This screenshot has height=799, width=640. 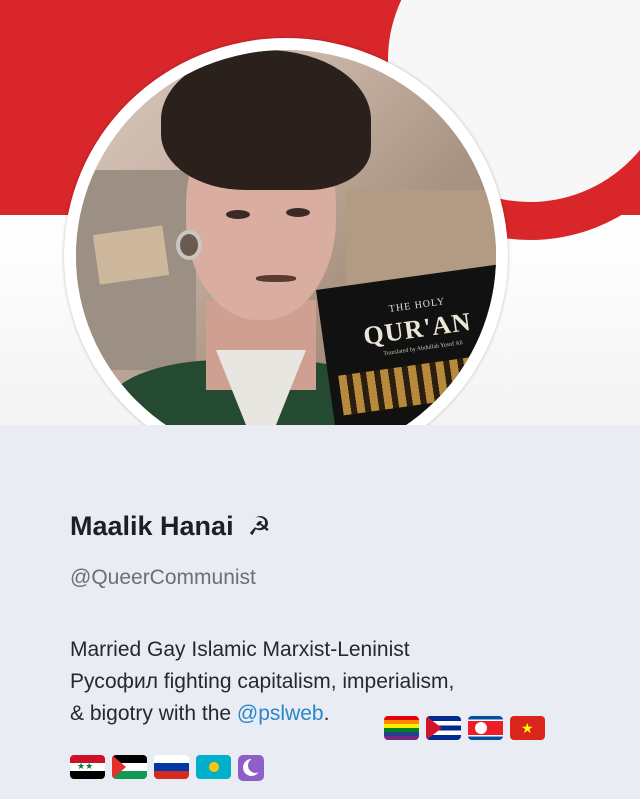 What do you see at coordinates (485, 728) in the screenshot?
I see `north-korea-flag-icon` at bounding box center [485, 728].